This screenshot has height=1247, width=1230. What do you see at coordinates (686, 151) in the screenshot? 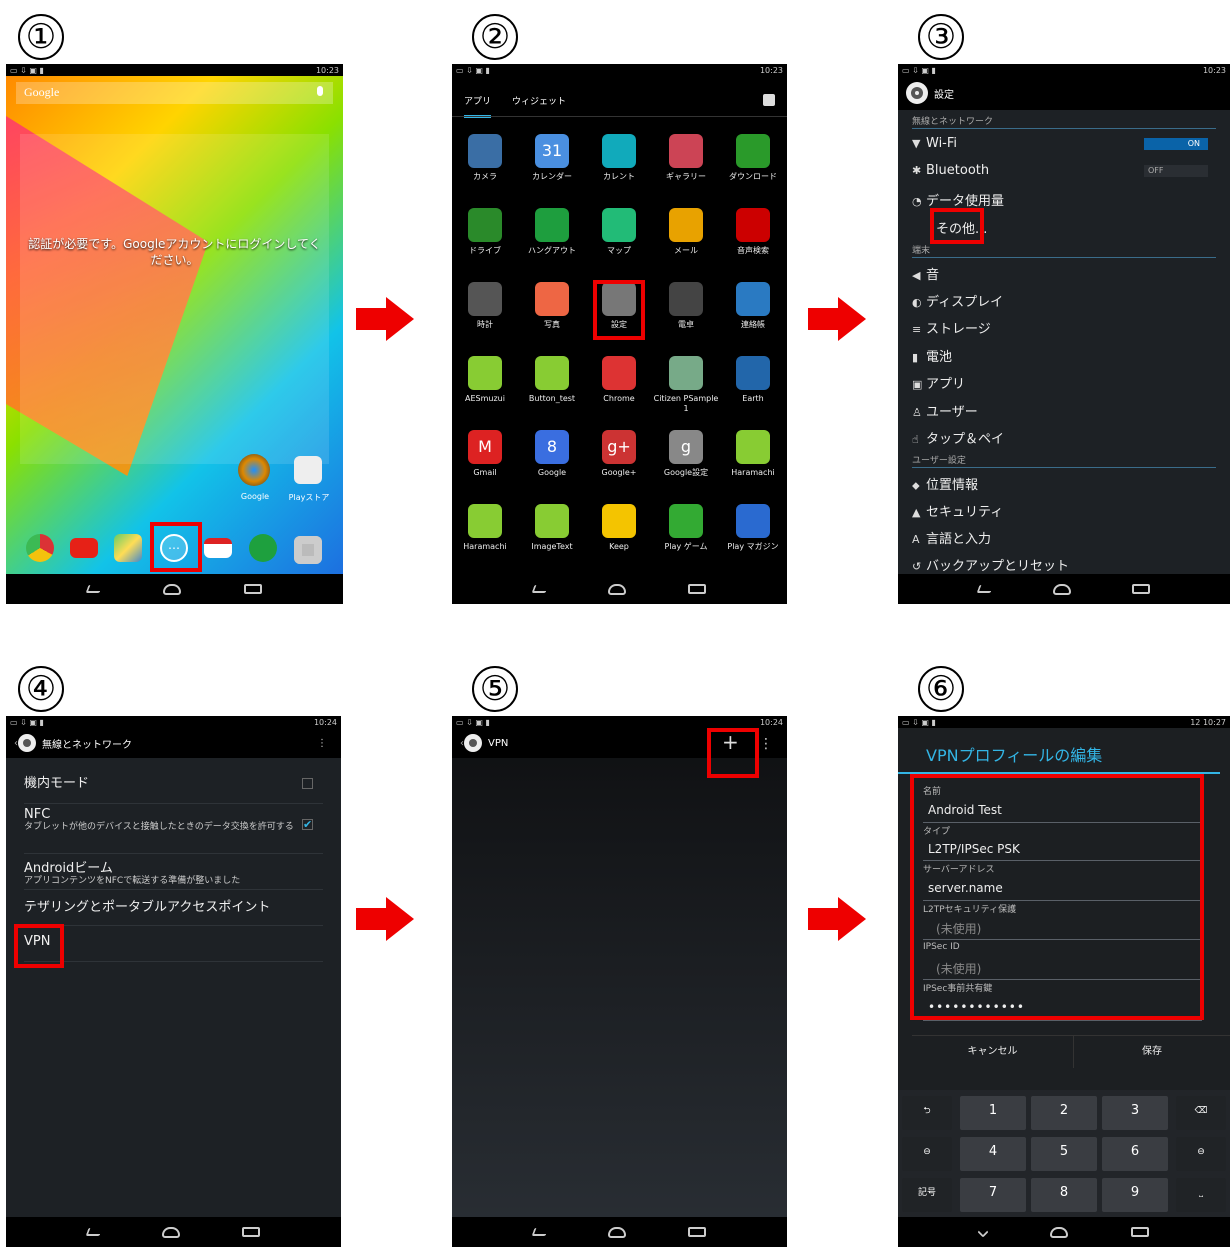
I see `gallery-icon` at bounding box center [686, 151].